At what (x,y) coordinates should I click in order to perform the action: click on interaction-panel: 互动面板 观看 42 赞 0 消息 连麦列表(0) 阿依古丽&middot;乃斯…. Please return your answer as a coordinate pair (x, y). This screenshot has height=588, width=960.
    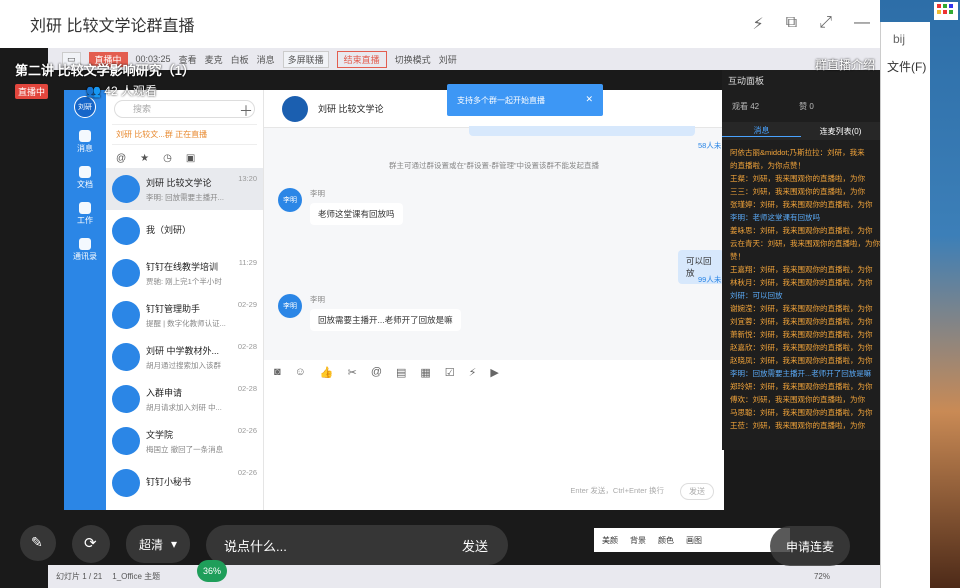
    Looking at the image, I should click on (801, 260).